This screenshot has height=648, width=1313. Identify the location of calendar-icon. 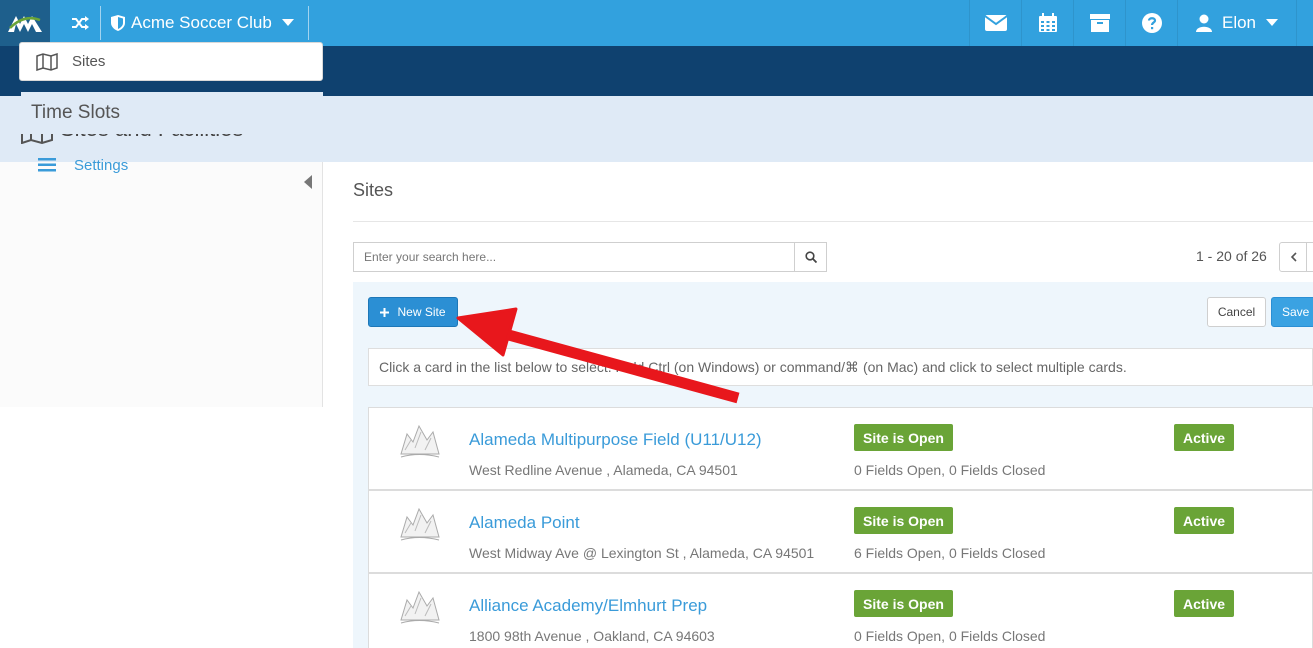
(1047, 22).